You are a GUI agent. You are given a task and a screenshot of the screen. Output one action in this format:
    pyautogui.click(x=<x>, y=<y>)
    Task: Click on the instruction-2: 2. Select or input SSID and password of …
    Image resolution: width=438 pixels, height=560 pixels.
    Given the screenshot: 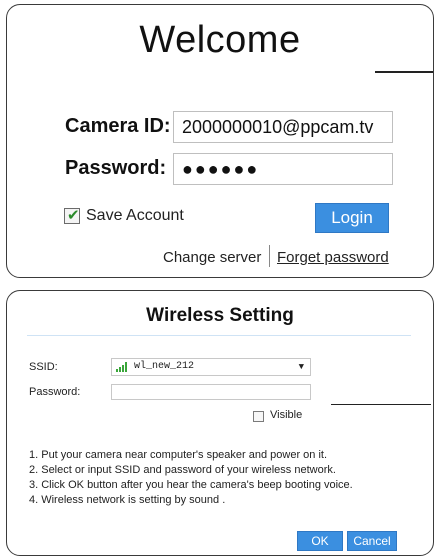 What is the action you would take?
    pyautogui.click(x=182, y=470)
    